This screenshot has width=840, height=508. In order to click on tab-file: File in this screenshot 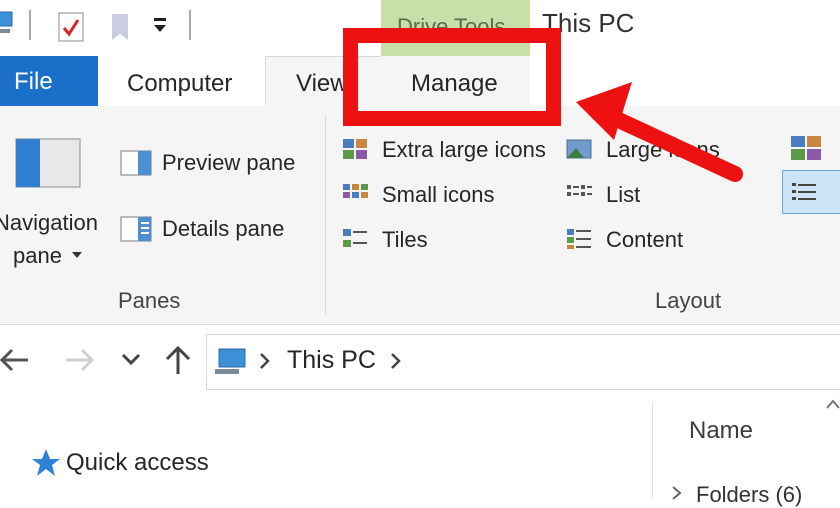, I will do `click(49, 81)`.